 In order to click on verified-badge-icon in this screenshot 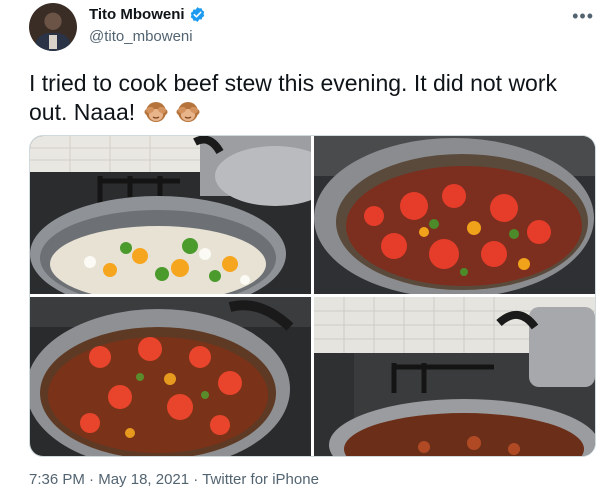, I will do `click(197, 14)`.